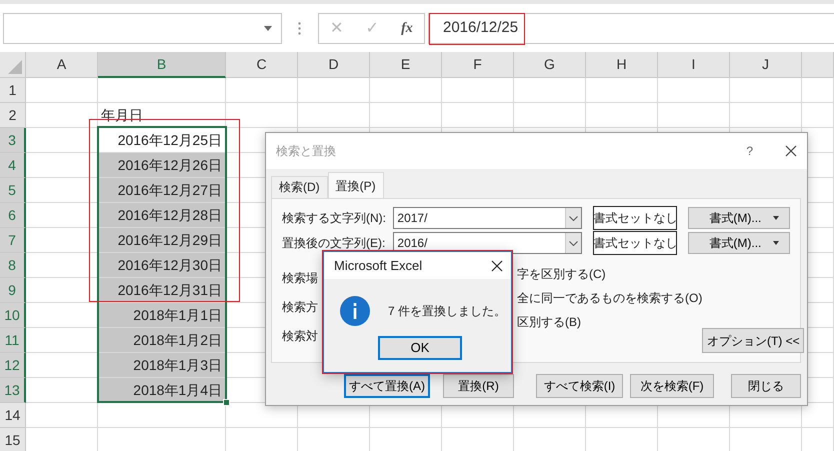 This screenshot has width=834, height=451. I want to click on column-header: F, so click(478, 65).